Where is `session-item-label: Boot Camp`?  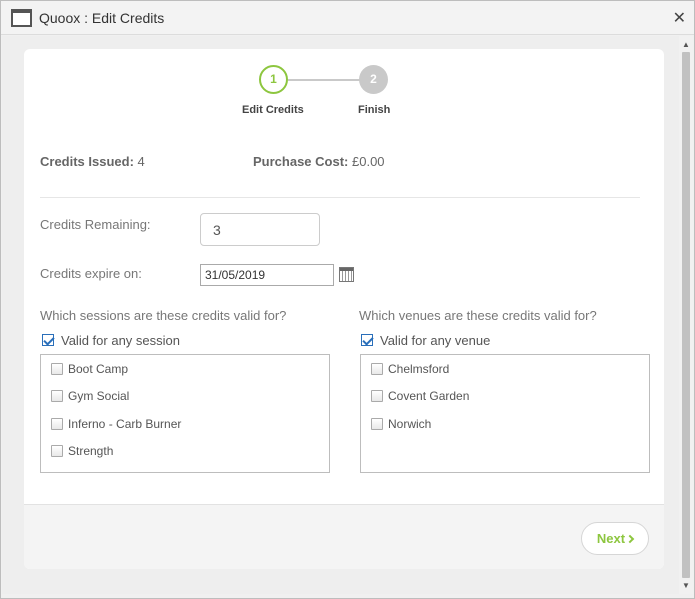
session-item-label: Boot Camp is located at coordinates (98, 369).